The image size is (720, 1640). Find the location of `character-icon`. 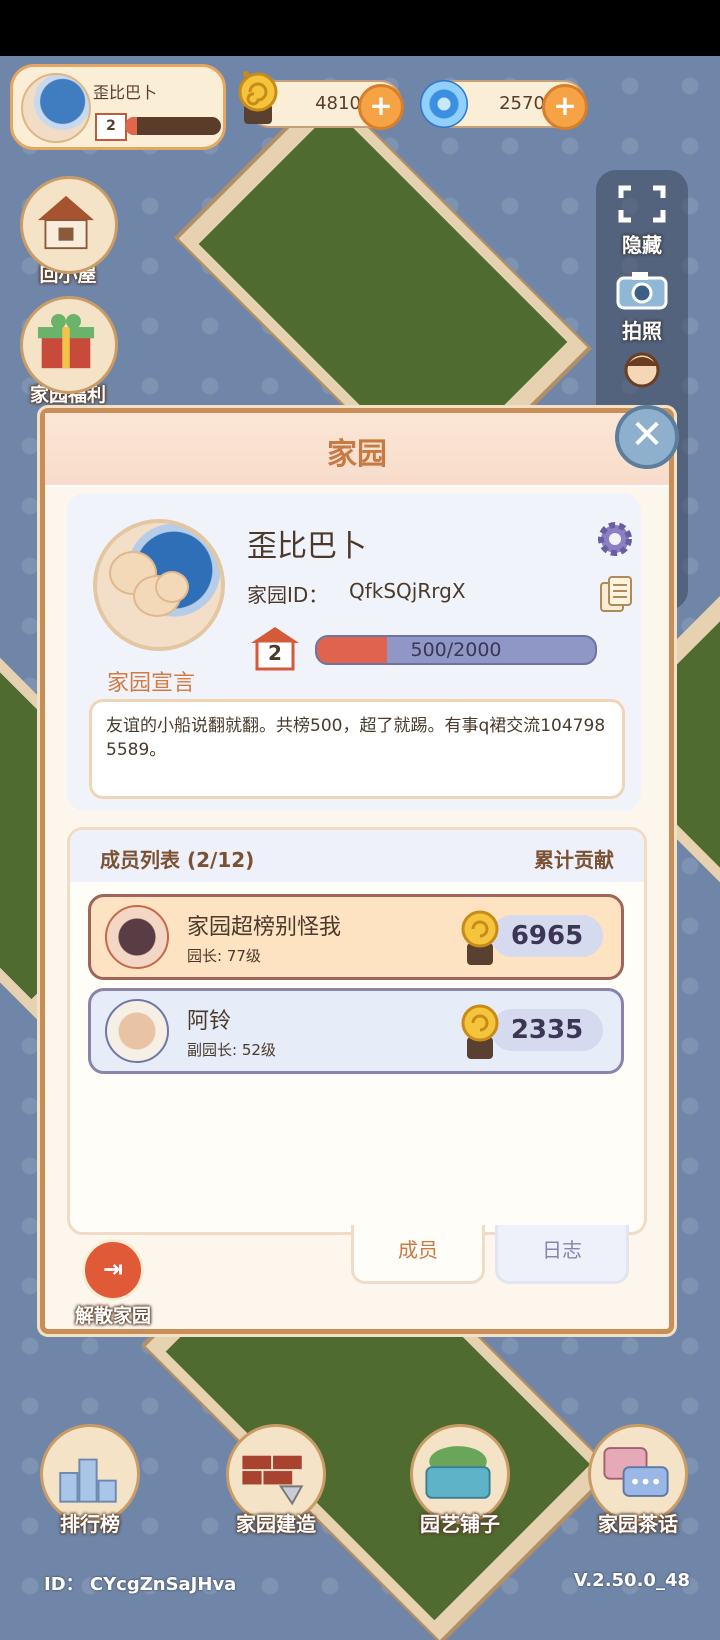

character-icon is located at coordinates (642, 370).